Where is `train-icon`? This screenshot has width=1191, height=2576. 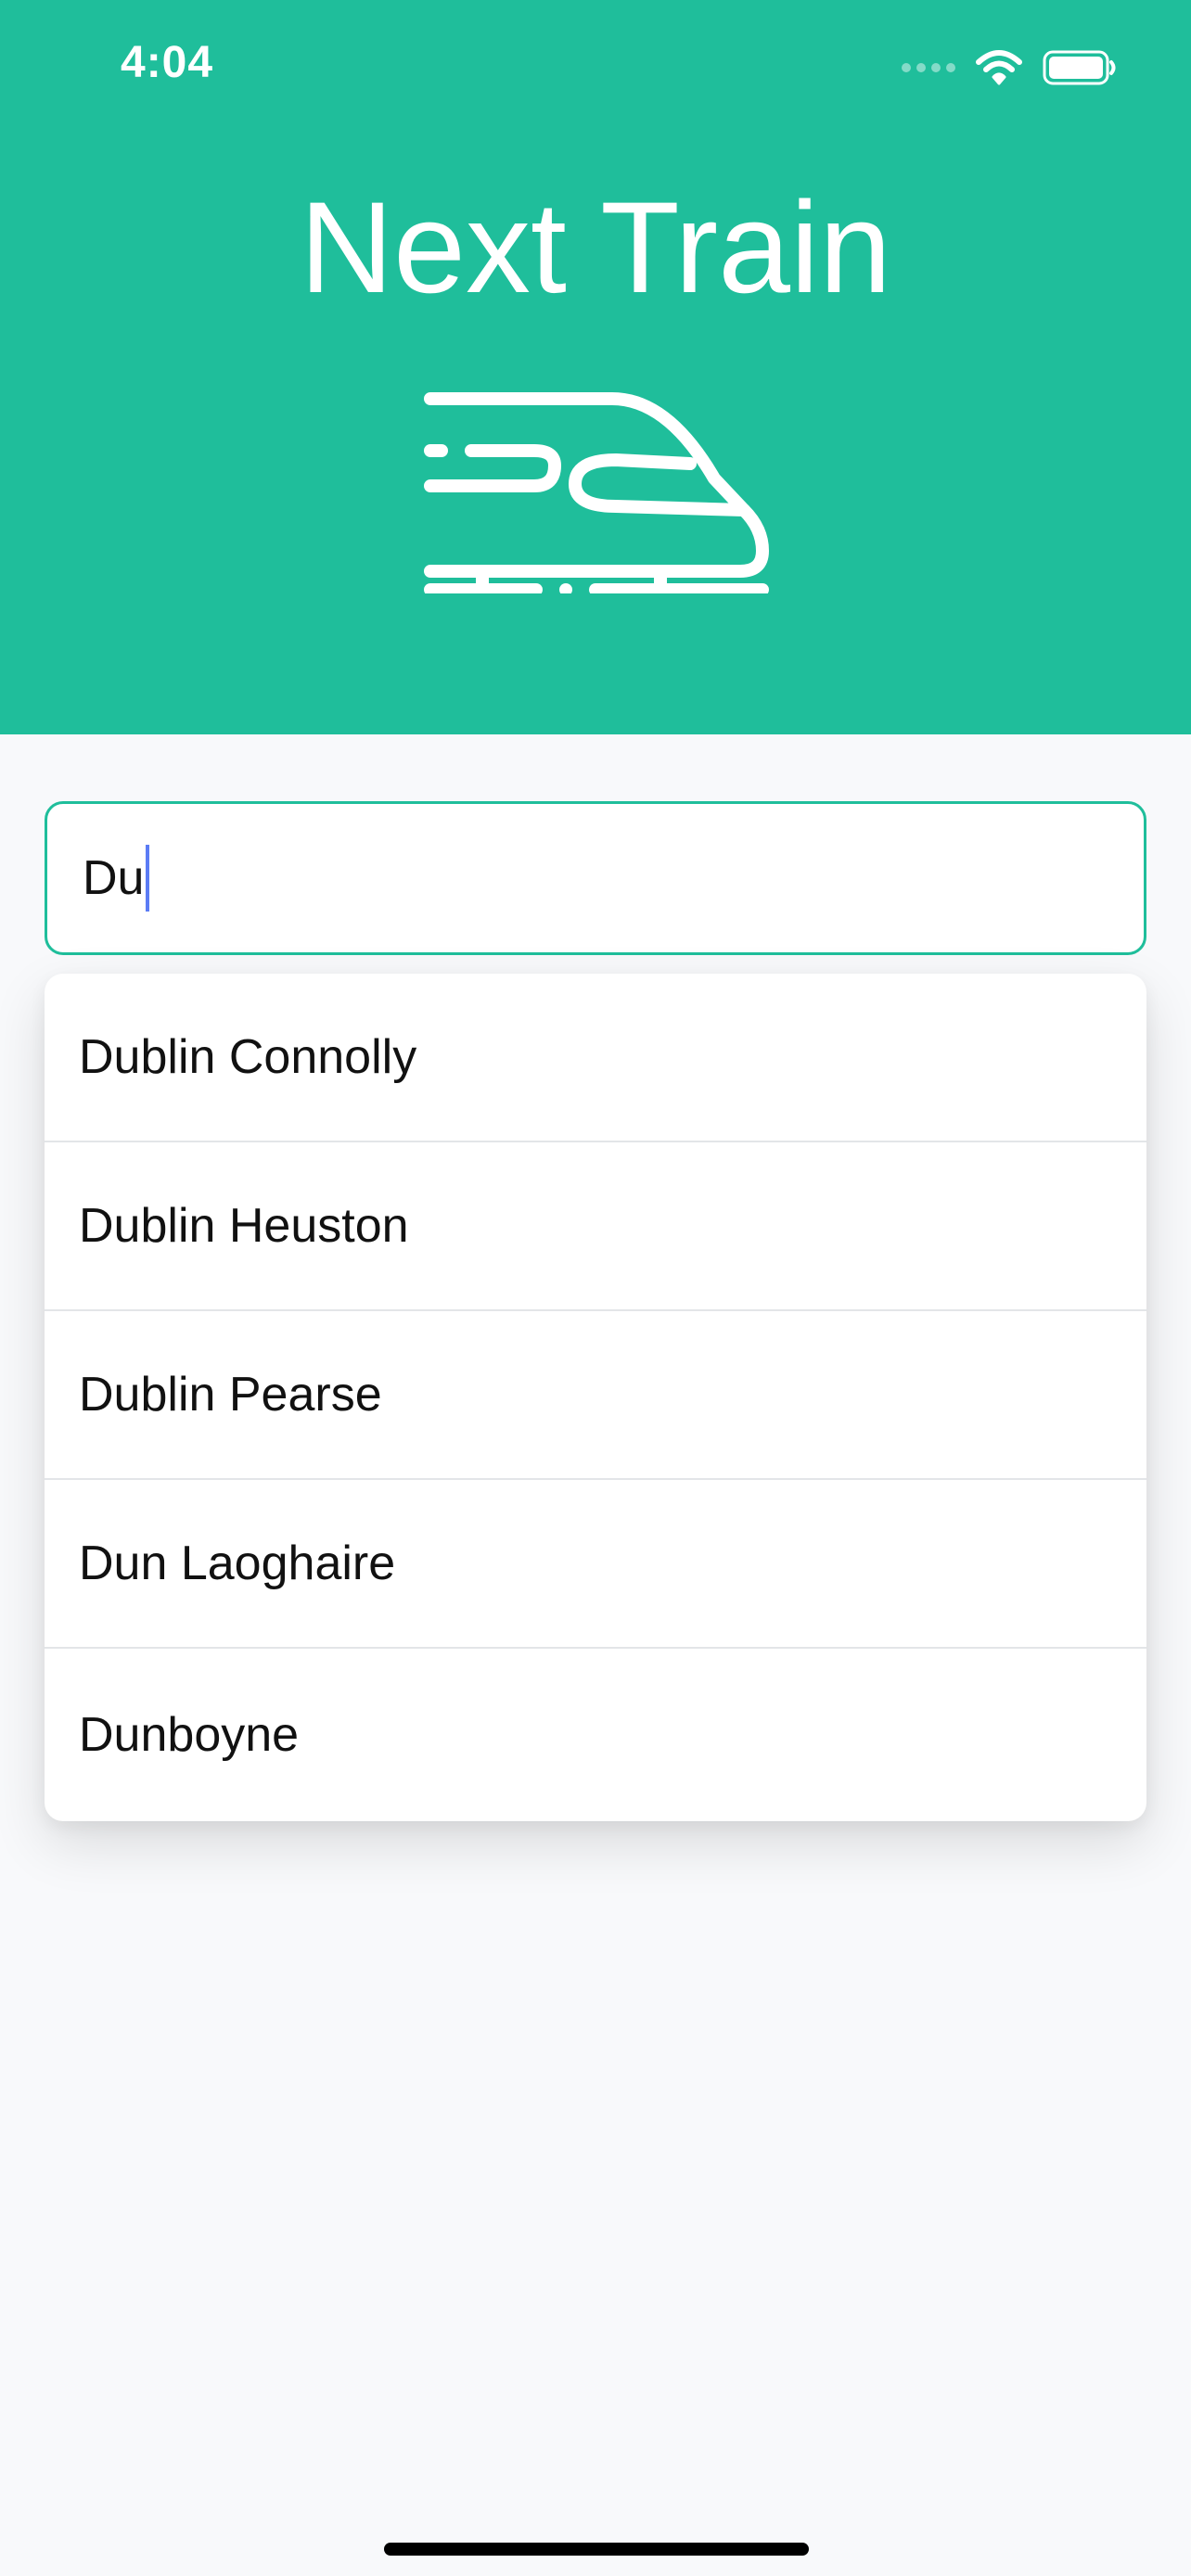 train-icon is located at coordinates (597, 492).